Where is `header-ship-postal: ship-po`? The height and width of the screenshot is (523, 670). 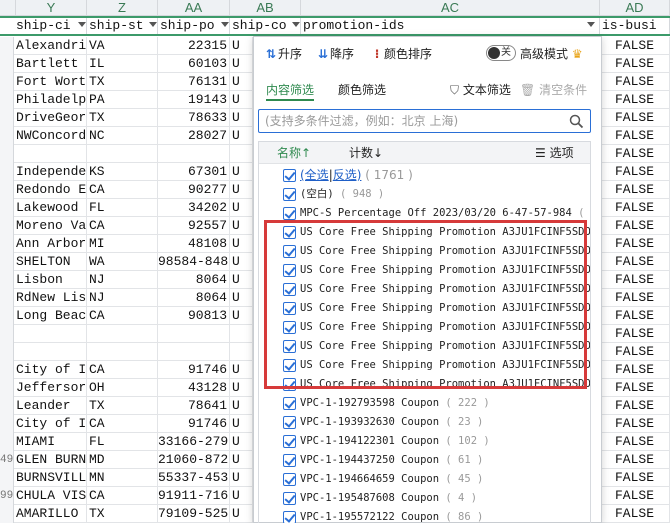
header-ship-postal: ship-po is located at coordinates (194, 26).